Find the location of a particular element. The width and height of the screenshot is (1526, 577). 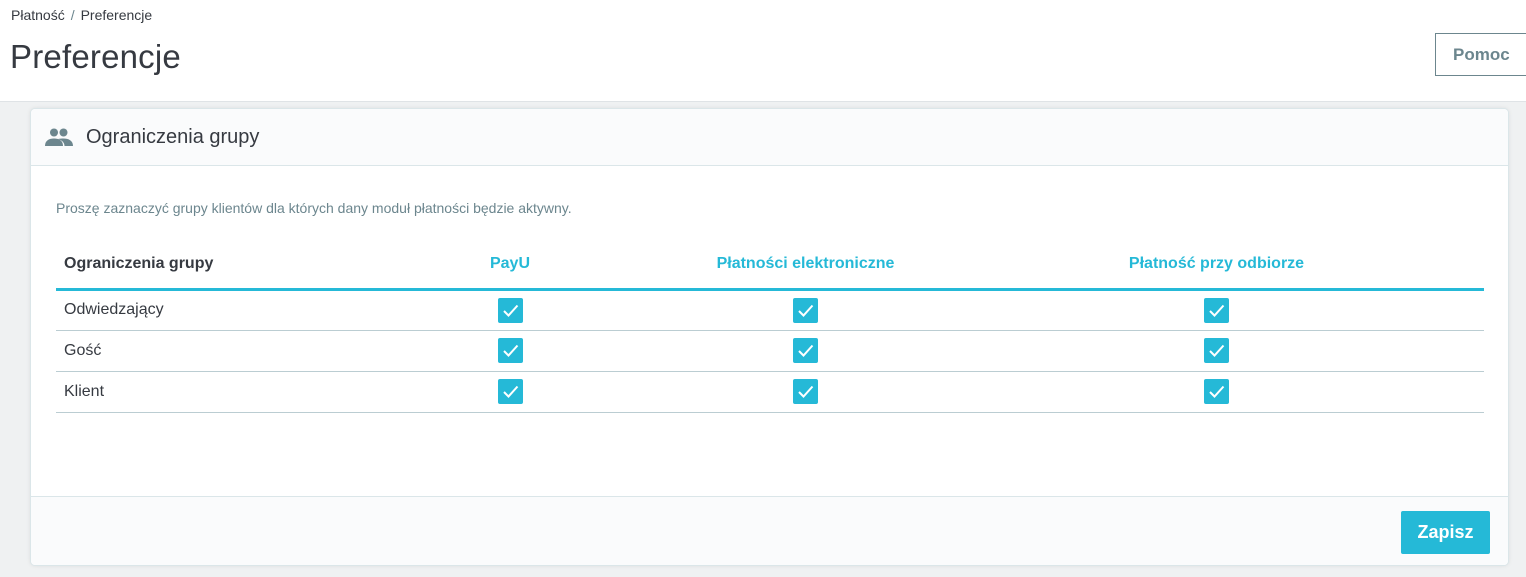

group-name: Gość is located at coordinates (207, 351).